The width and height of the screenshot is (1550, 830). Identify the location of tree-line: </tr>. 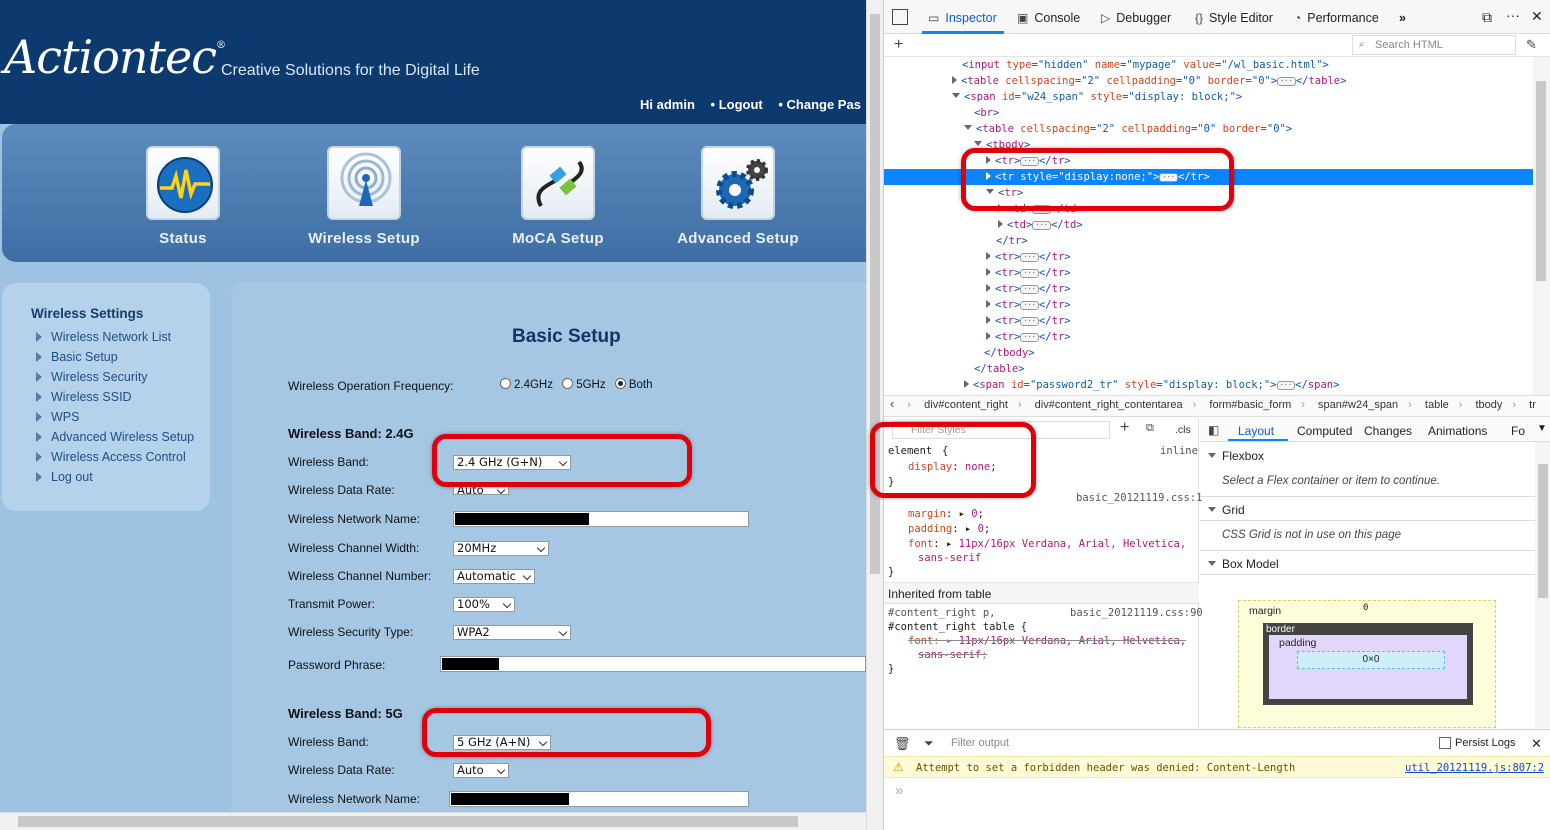
(1012, 241).